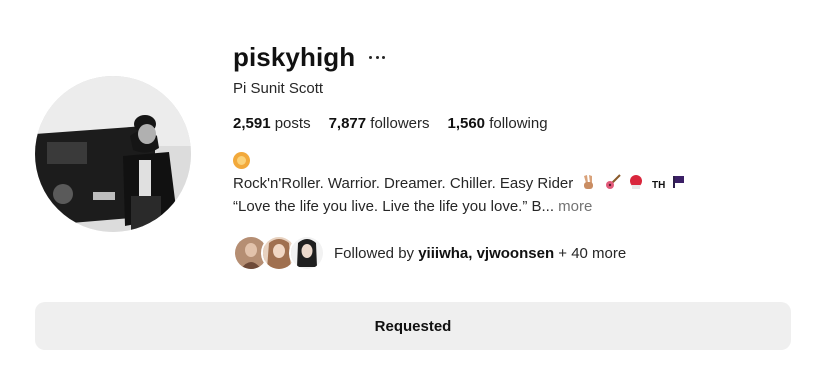 The height and width of the screenshot is (373, 820). Describe the element at coordinates (294, 56) in the screenshot. I see `username: piskyhigh` at that location.